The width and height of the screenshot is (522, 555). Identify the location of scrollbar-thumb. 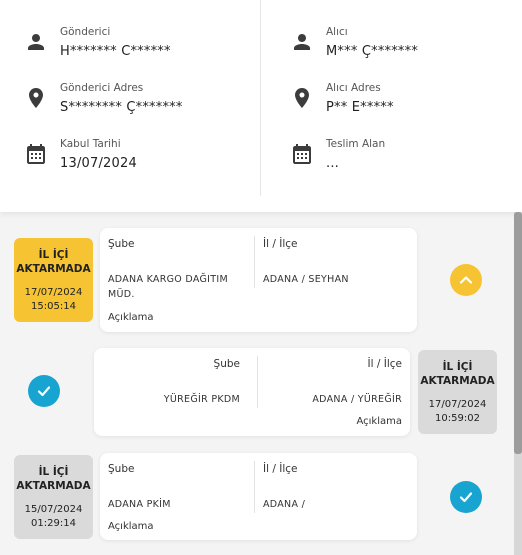
(518, 333).